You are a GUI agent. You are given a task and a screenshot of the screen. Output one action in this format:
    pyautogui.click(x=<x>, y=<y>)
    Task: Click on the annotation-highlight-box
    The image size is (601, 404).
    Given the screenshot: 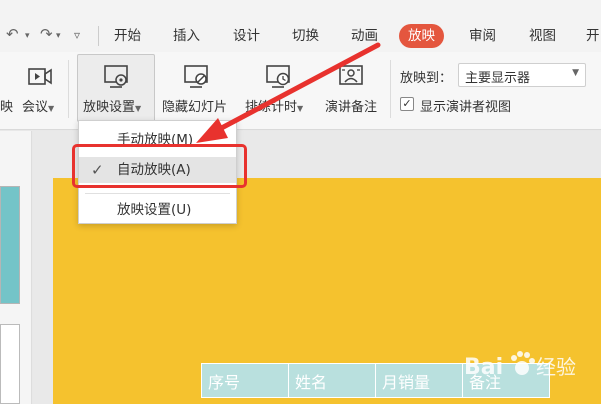 What is the action you would take?
    pyautogui.click(x=159, y=166)
    